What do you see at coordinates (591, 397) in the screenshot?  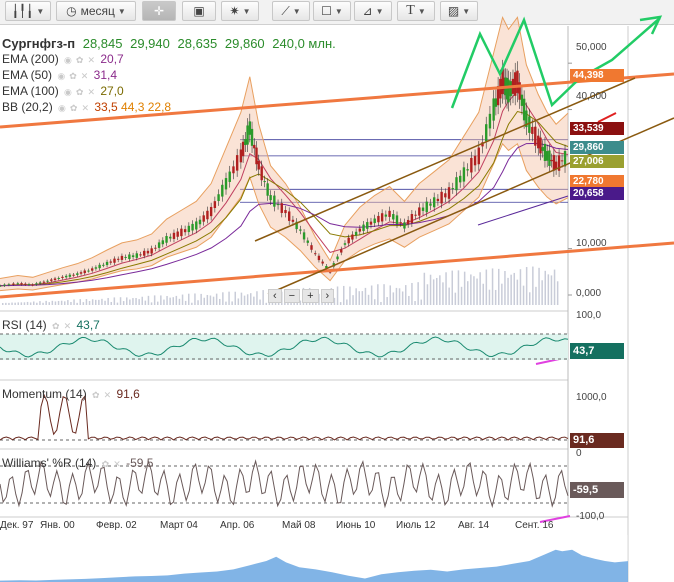 I see `momentum-axis-label: 1000,0` at bounding box center [591, 397].